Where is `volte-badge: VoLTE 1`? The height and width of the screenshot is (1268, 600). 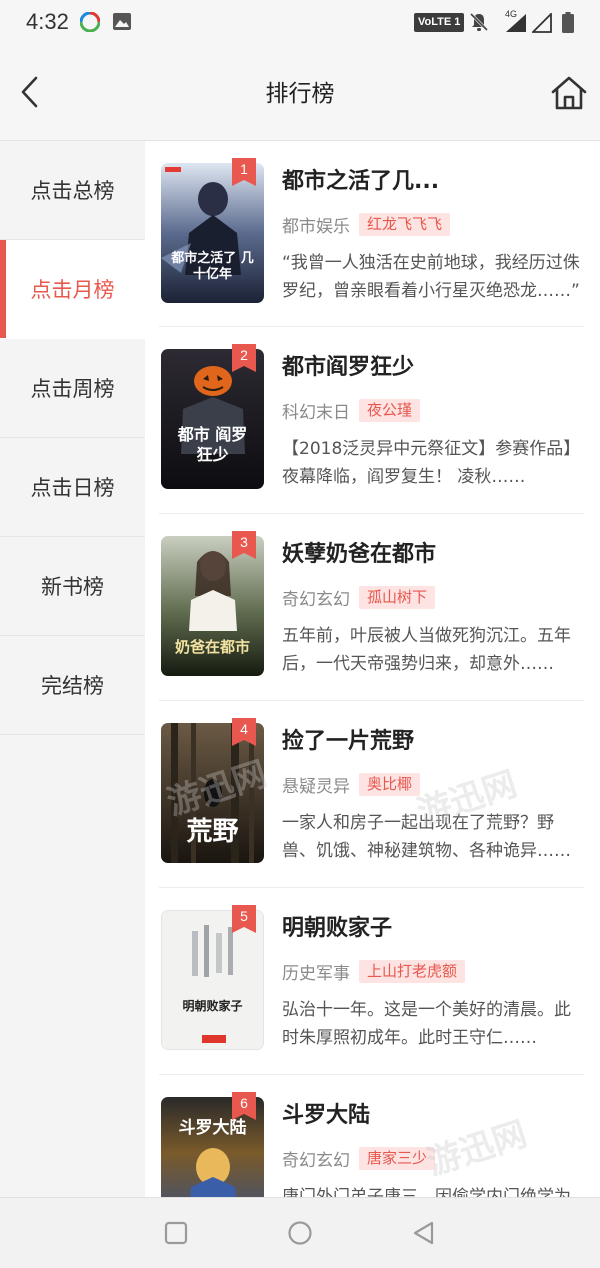
volte-badge: VoLTE 1 is located at coordinates (439, 22).